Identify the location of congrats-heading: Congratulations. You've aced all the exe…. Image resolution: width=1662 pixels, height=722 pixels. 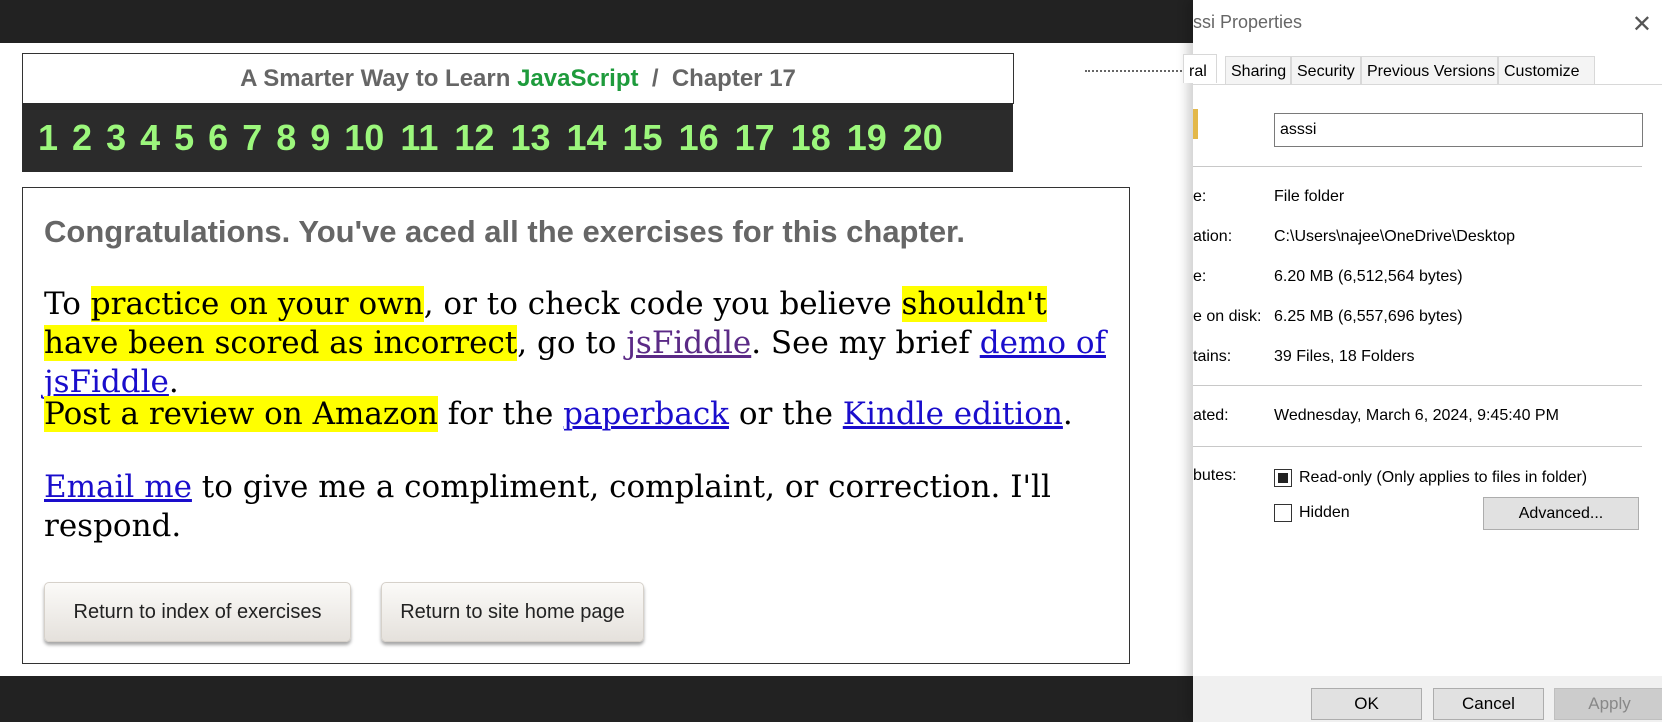
(505, 231).